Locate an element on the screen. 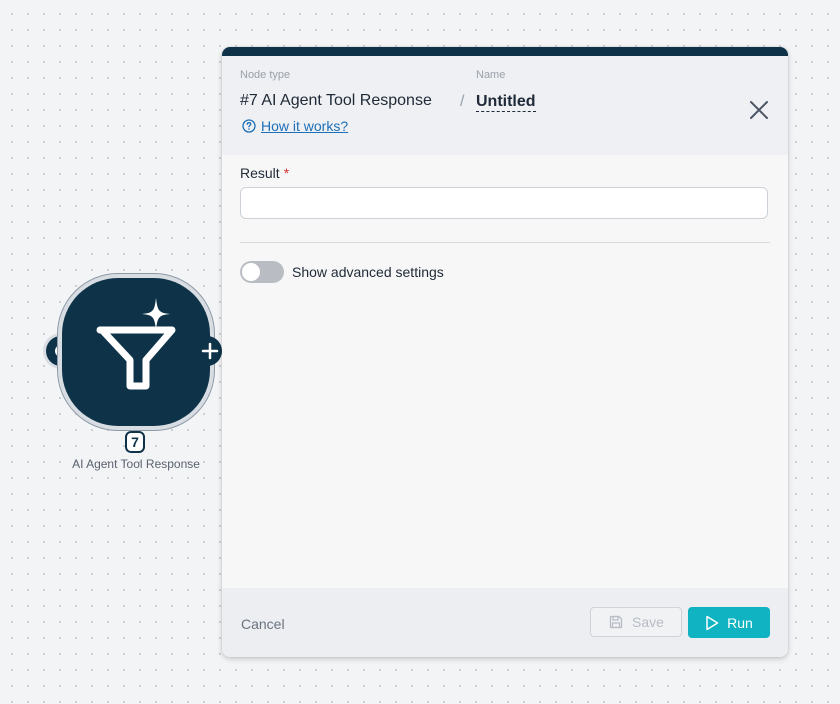 Image resolution: width=840 pixels, height=704 pixels. save-button: Save is located at coordinates (636, 622).